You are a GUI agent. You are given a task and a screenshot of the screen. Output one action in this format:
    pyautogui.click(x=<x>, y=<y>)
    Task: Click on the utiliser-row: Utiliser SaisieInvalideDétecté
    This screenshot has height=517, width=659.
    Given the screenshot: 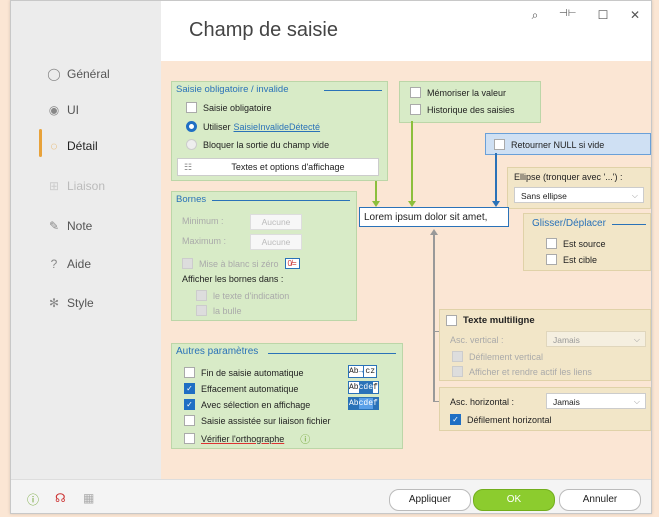 What is the action you would take?
    pyautogui.click(x=253, y=126)
    